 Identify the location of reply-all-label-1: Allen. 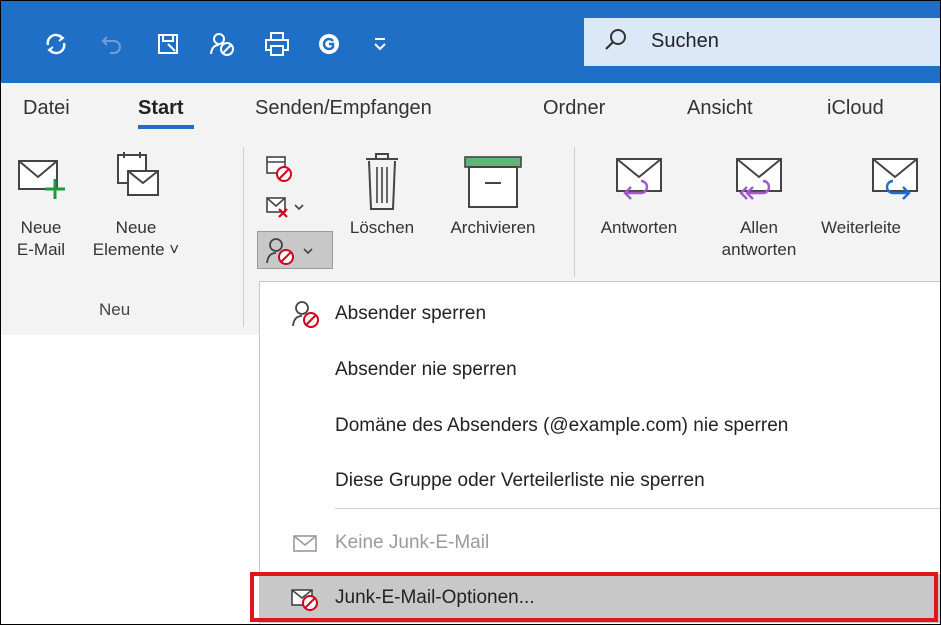
(759, 227).